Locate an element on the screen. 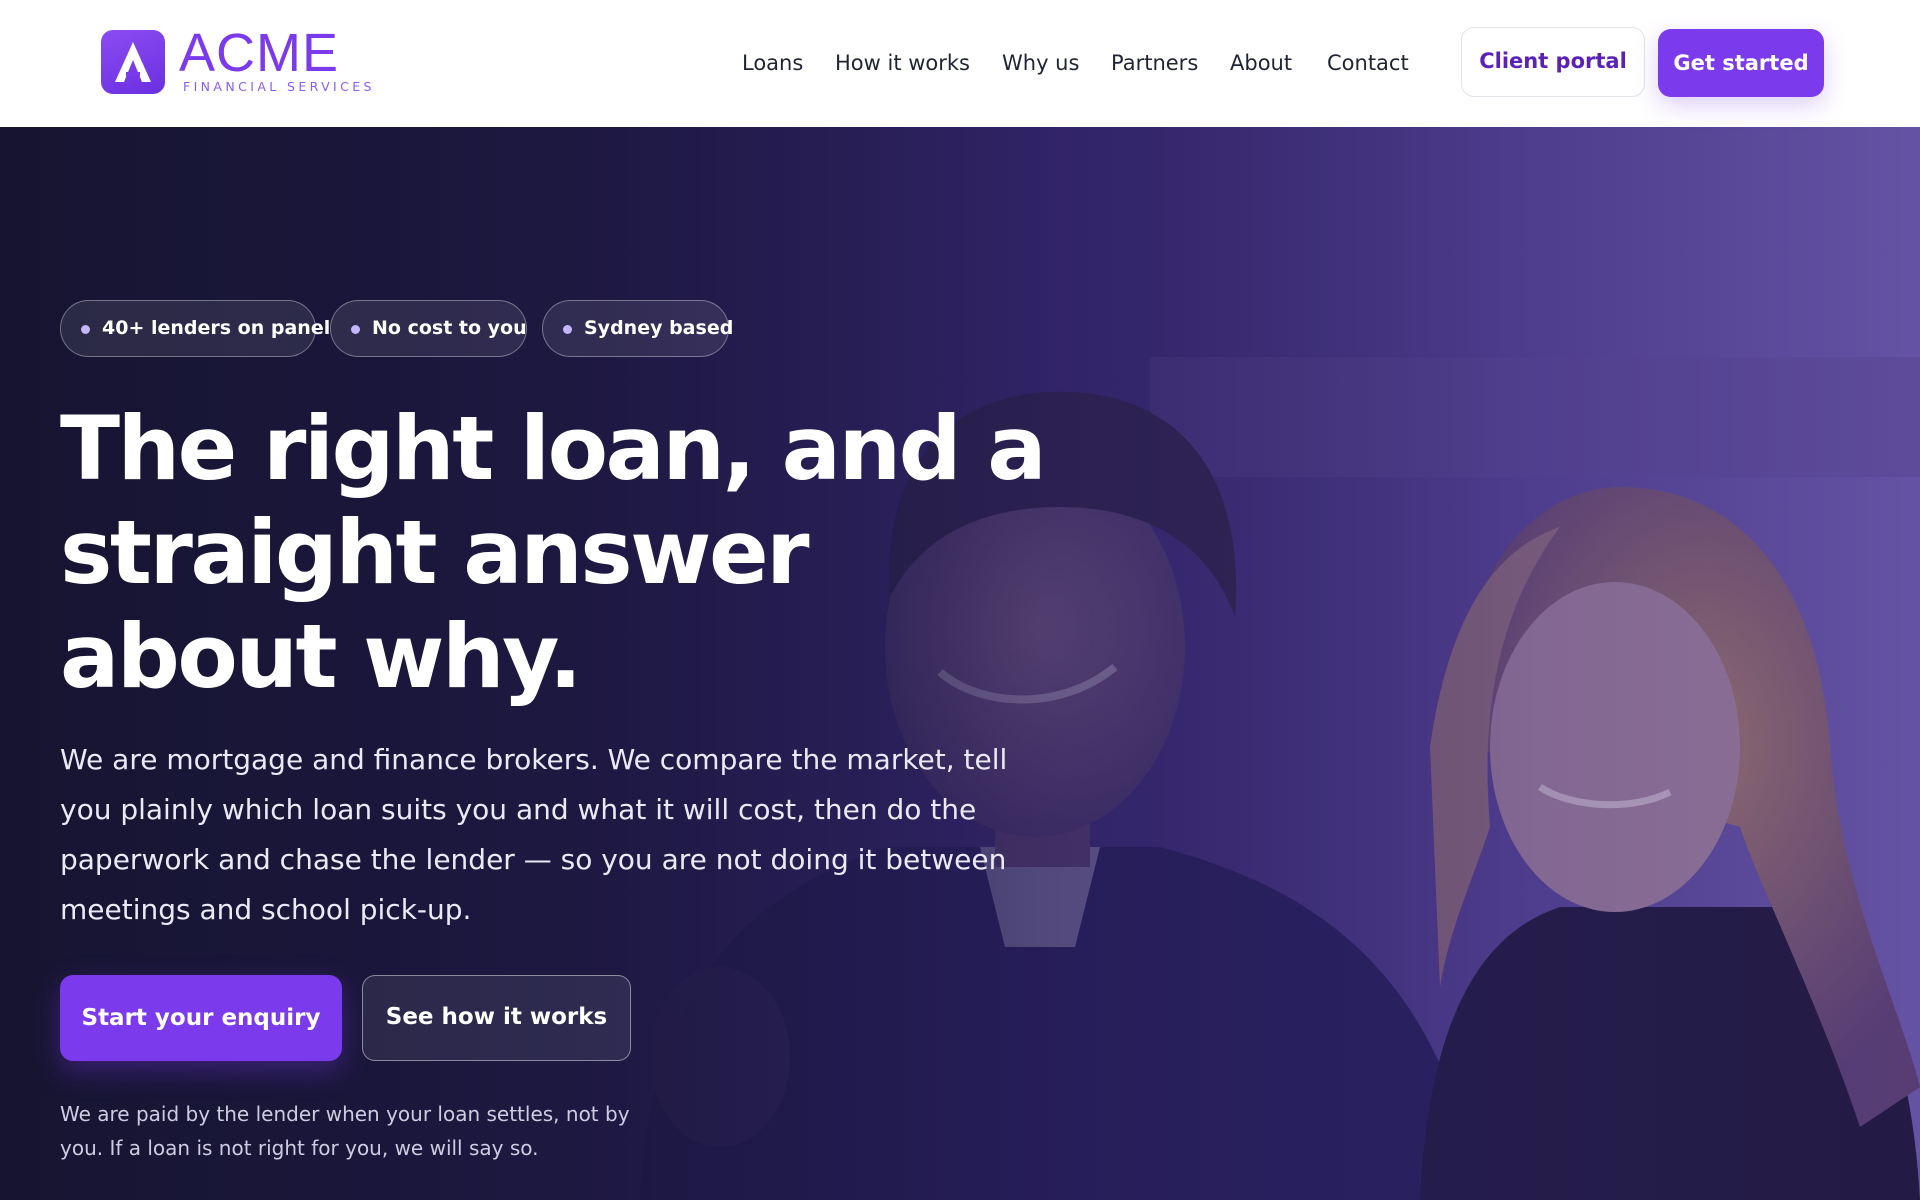  nav-link-why-us: Why us is located at coordinates (1040, 63).